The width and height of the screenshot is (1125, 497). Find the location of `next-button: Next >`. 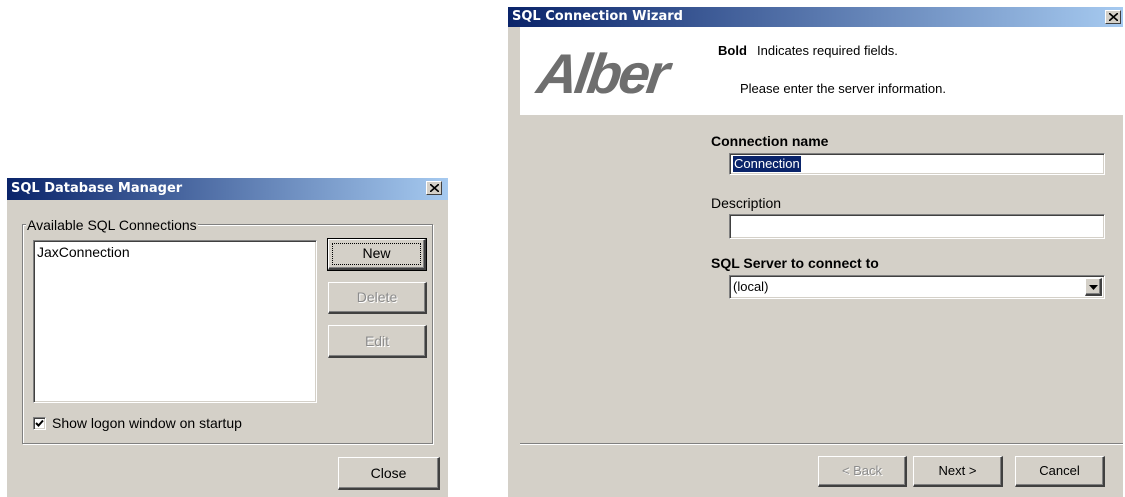

next-button: Next > is located at coordinates (958, 471).